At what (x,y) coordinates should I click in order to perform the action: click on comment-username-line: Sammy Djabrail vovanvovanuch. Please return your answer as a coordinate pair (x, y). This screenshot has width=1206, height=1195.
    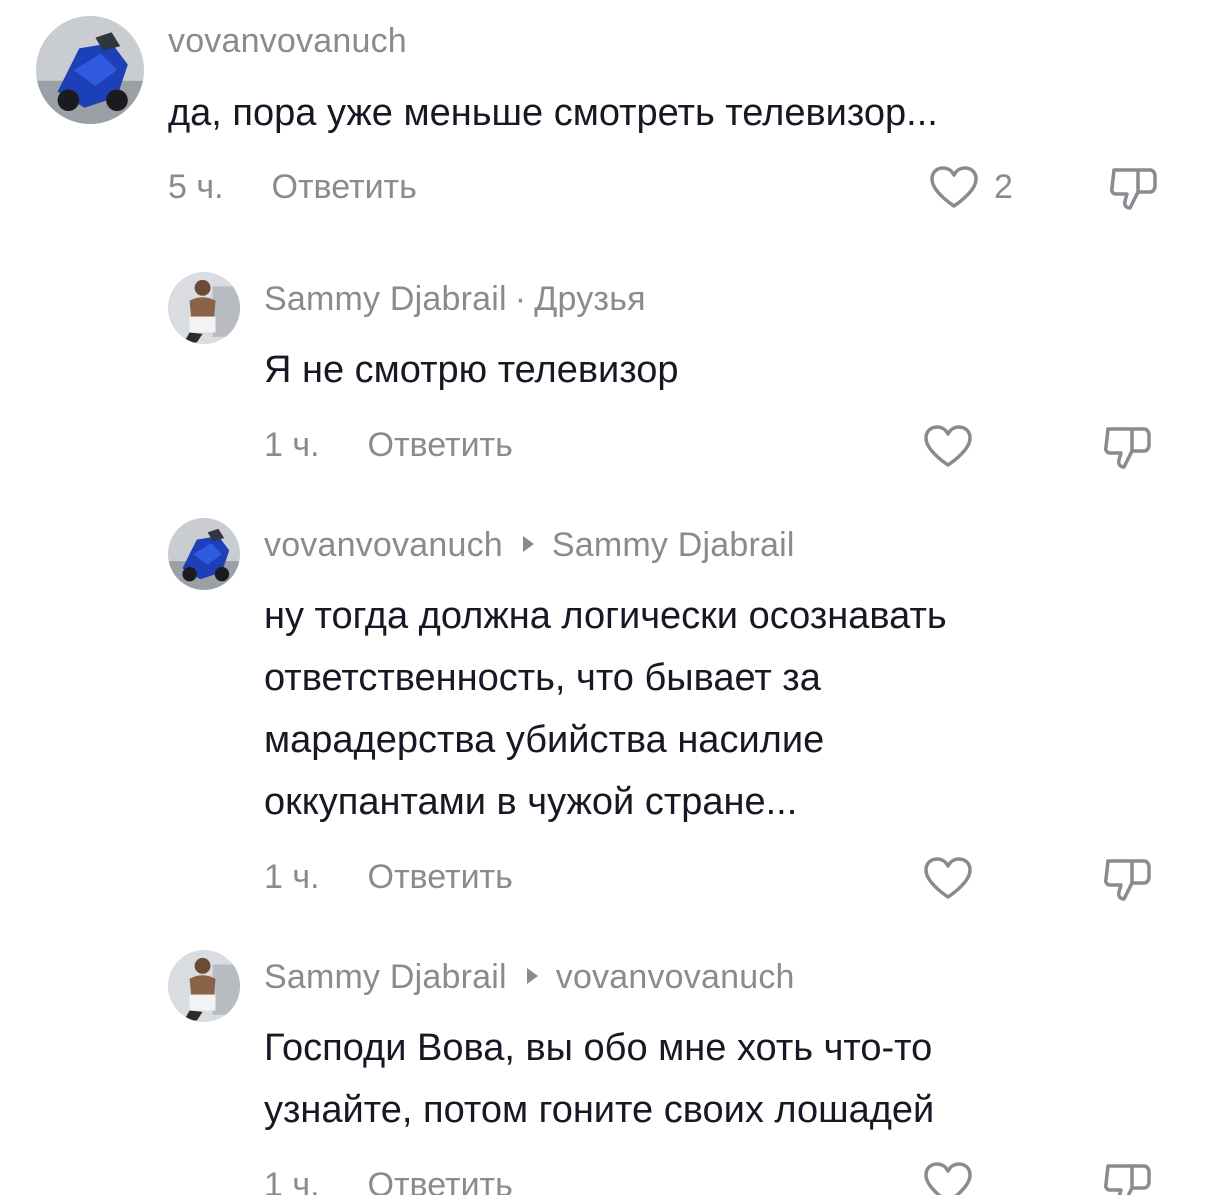
    Looking at the image, I should click on (529, 977).